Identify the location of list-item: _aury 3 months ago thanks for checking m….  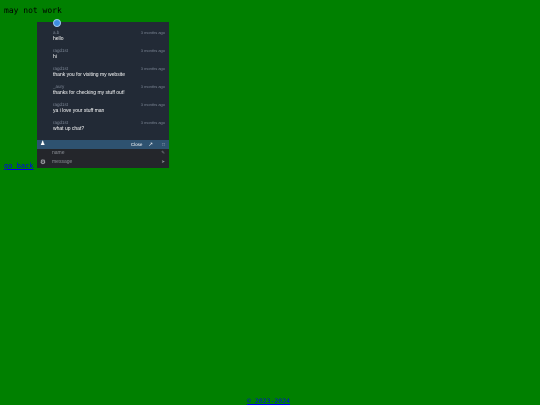
(103, 93).